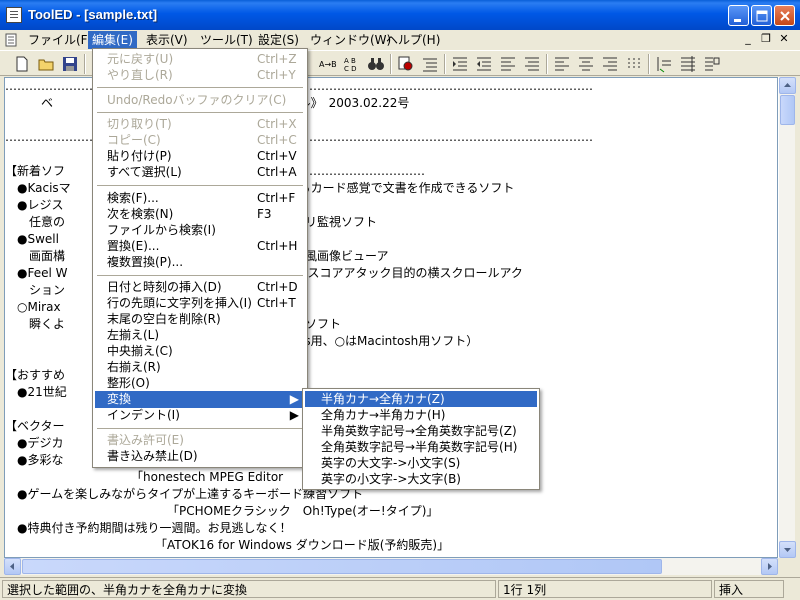 The width and height of the screenshot is (800, 600). I want to click on menu-zenkaku-kana-to-hankaku: 全角カナ→半角カナ(H), so click(421, 415).